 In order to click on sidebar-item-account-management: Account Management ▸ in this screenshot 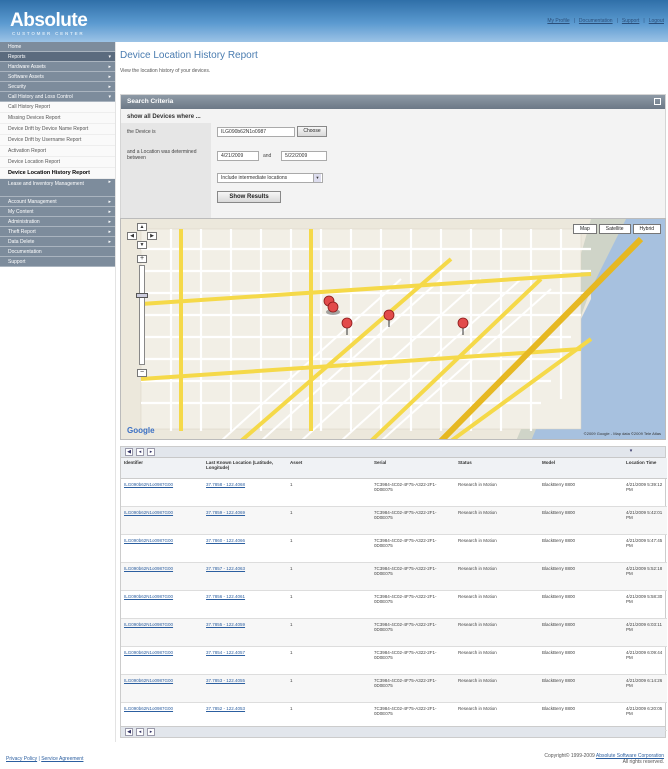, I will do `click(57, 202)`.